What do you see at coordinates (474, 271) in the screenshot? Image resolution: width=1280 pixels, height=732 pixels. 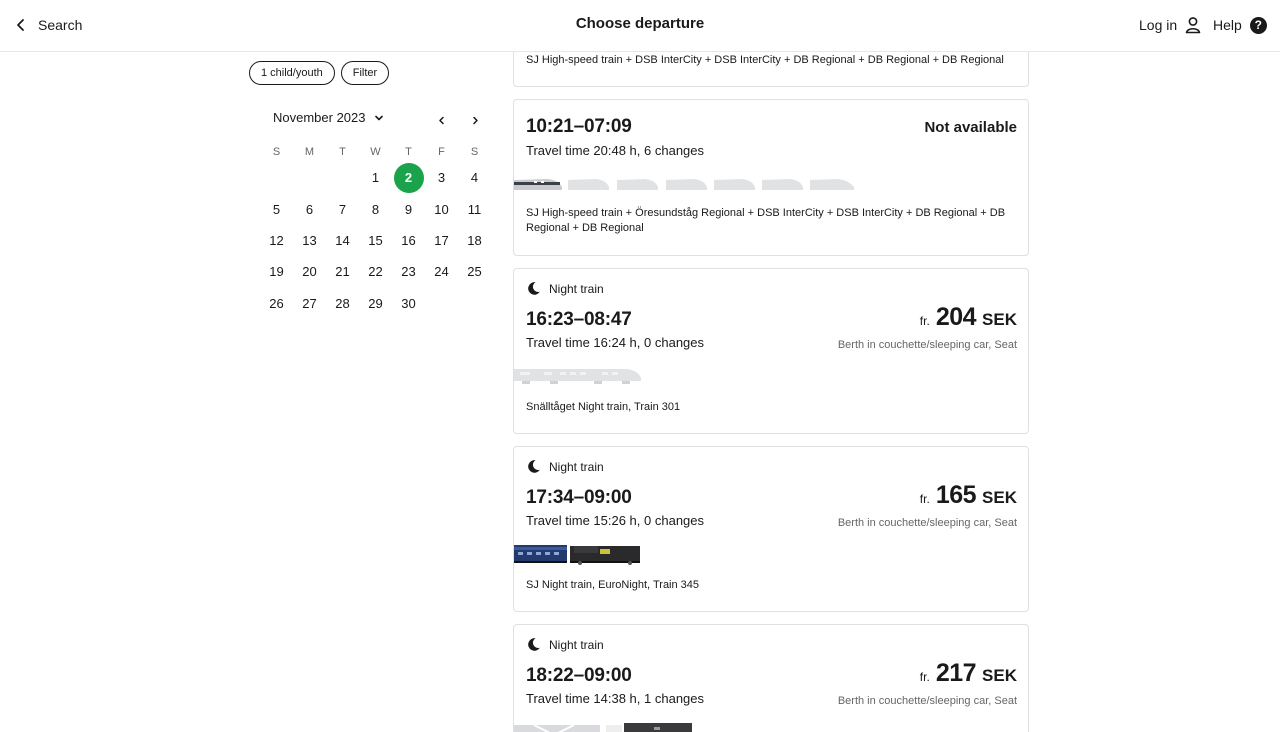 I see `calendar-day: 25` at bounding box center [474, 271].